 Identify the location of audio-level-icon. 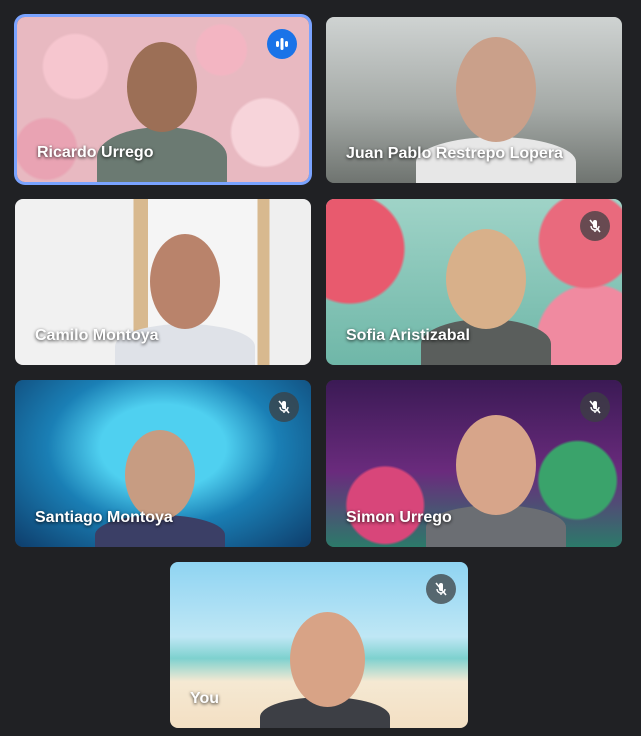
(282, 44).